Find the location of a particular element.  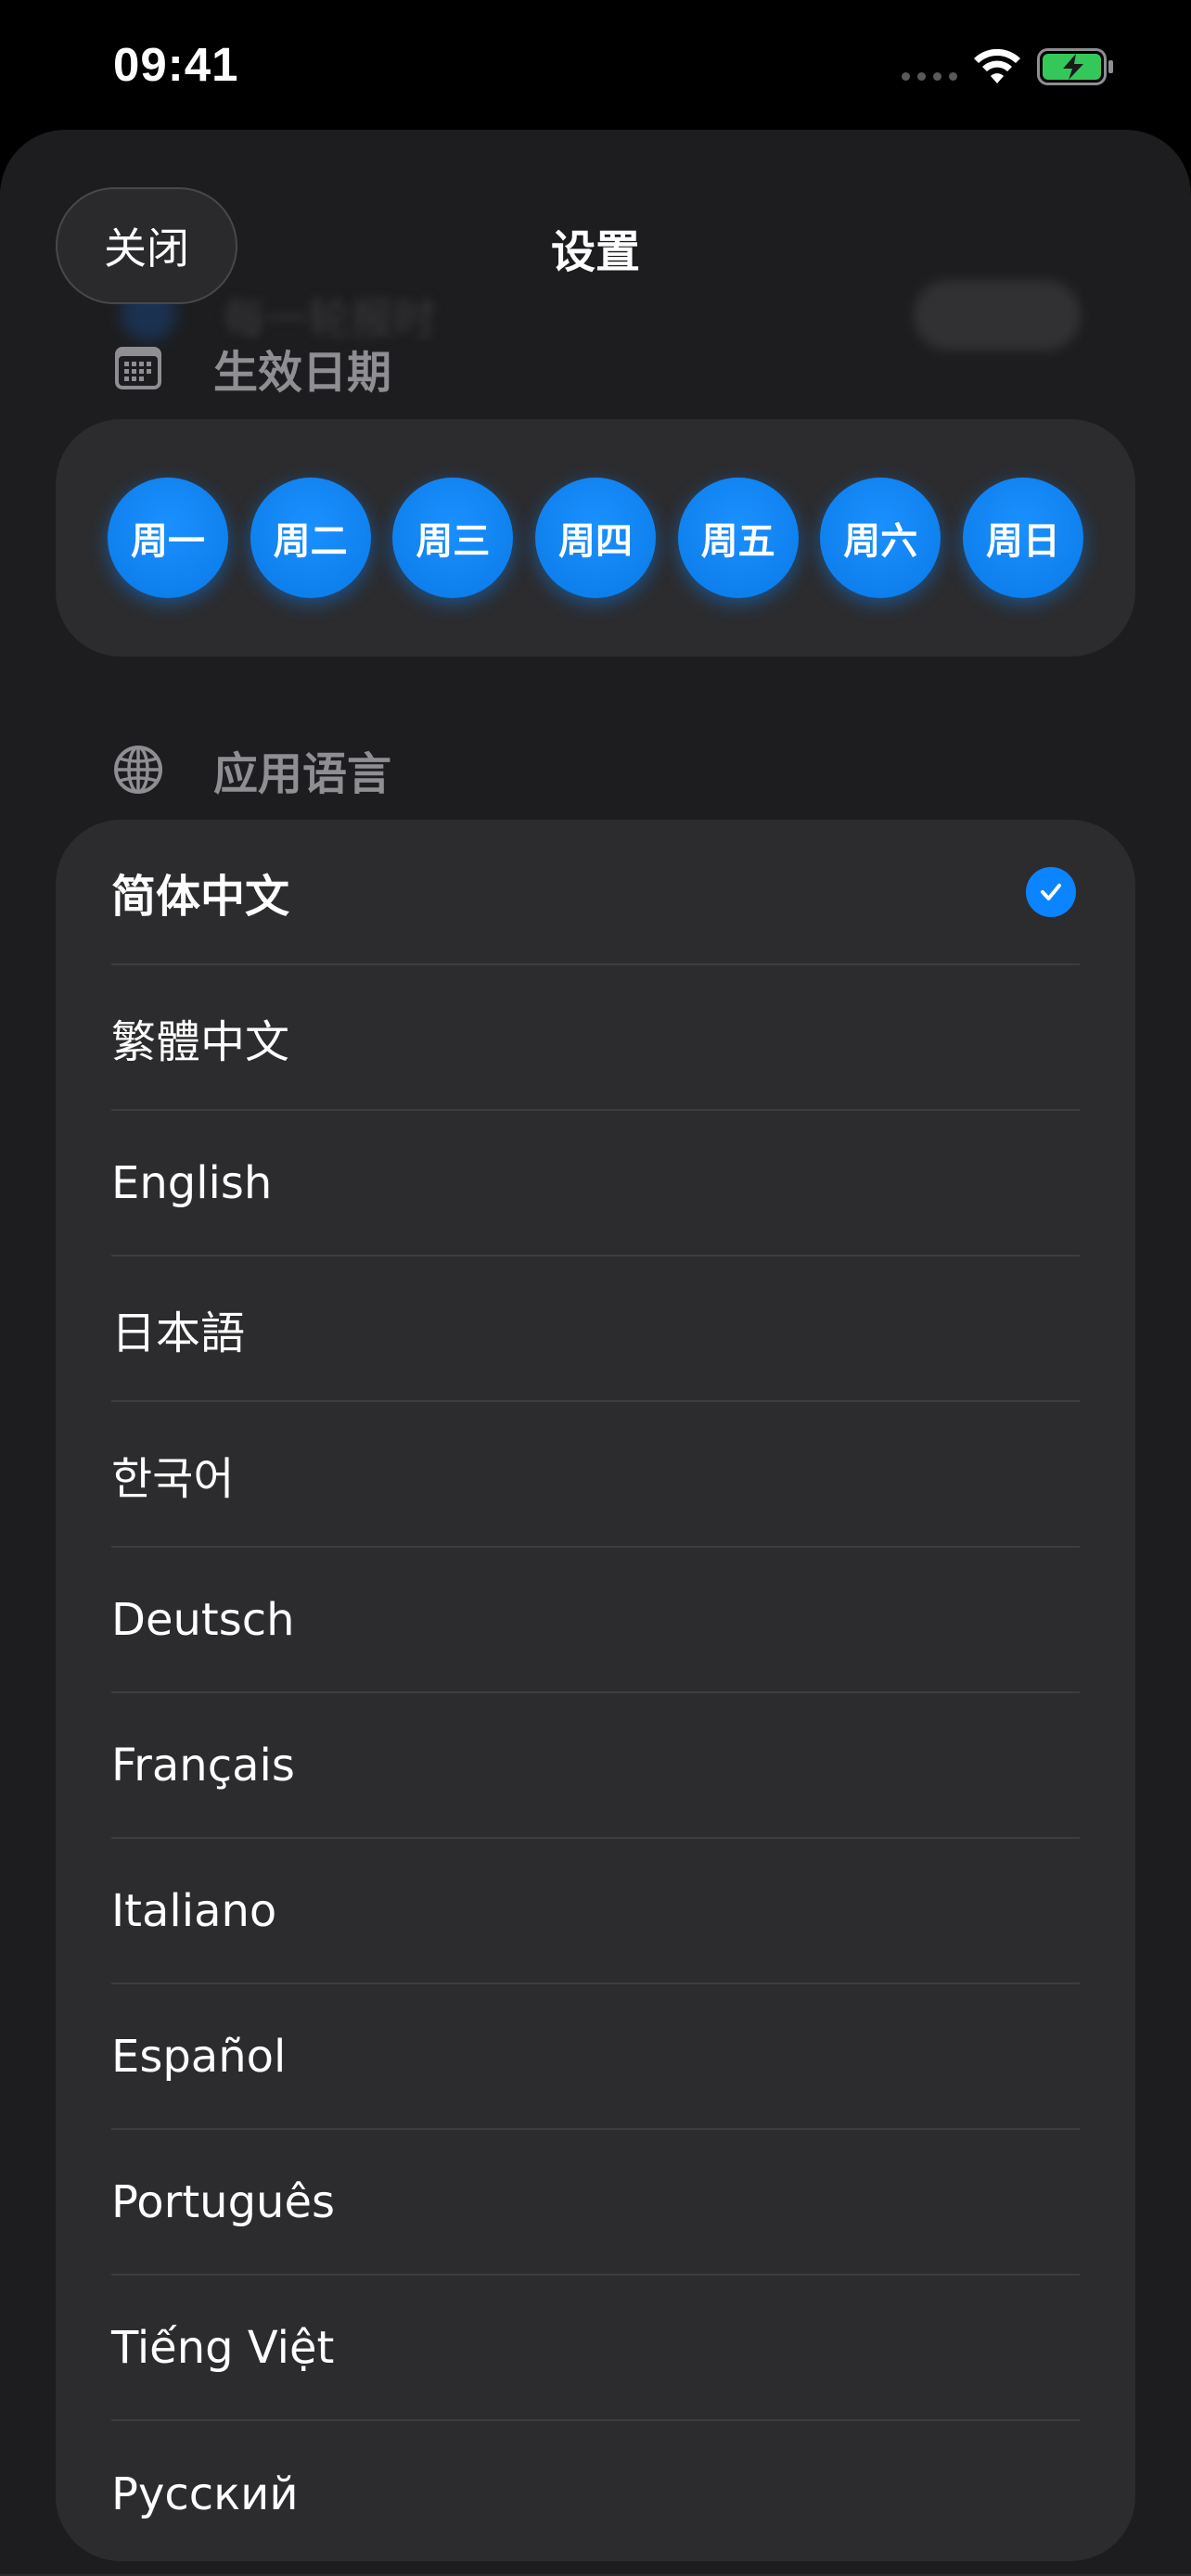

app-language-header: 应用语言 is located at coordinates (252, 769).